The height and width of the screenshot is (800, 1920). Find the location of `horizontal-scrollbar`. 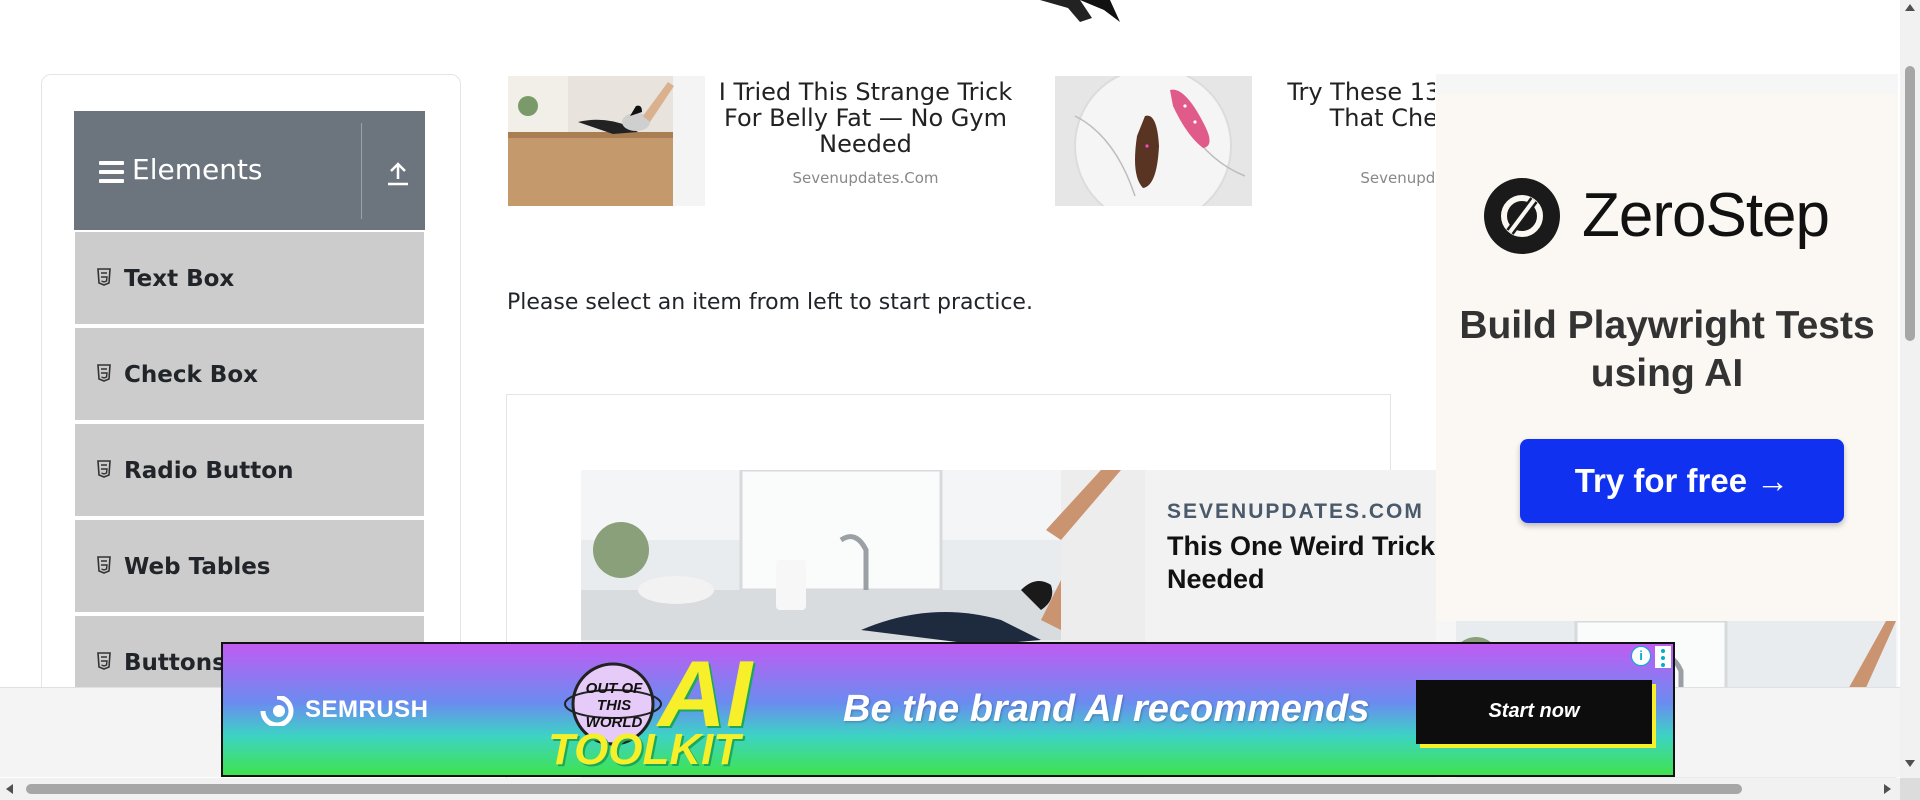

horizontal-scrollbar is located at coordinates (960, 789).